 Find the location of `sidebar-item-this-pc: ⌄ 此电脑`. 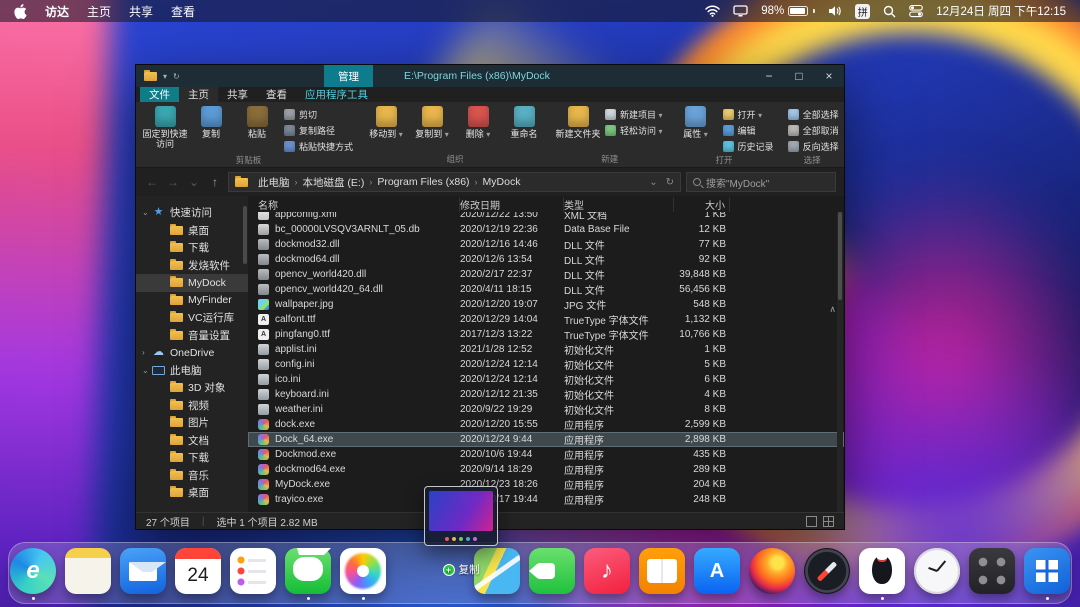

sidebar-item-this-pc: ⌄ 此电脑 is located at coordinates (192, 371).